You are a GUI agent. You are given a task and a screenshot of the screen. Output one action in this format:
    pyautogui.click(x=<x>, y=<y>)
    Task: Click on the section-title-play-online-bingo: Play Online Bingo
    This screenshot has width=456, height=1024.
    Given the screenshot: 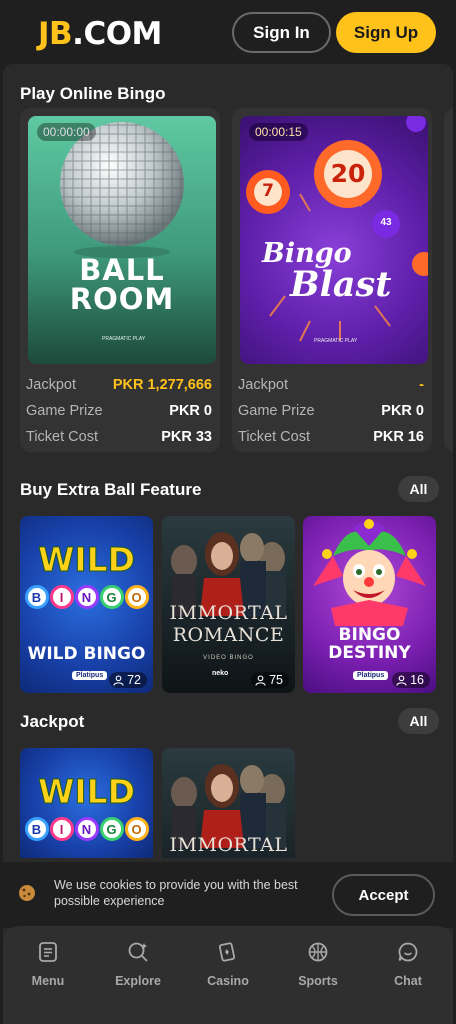 What is the action you would take?
    pyautogui.click(x=93, y=93)
    